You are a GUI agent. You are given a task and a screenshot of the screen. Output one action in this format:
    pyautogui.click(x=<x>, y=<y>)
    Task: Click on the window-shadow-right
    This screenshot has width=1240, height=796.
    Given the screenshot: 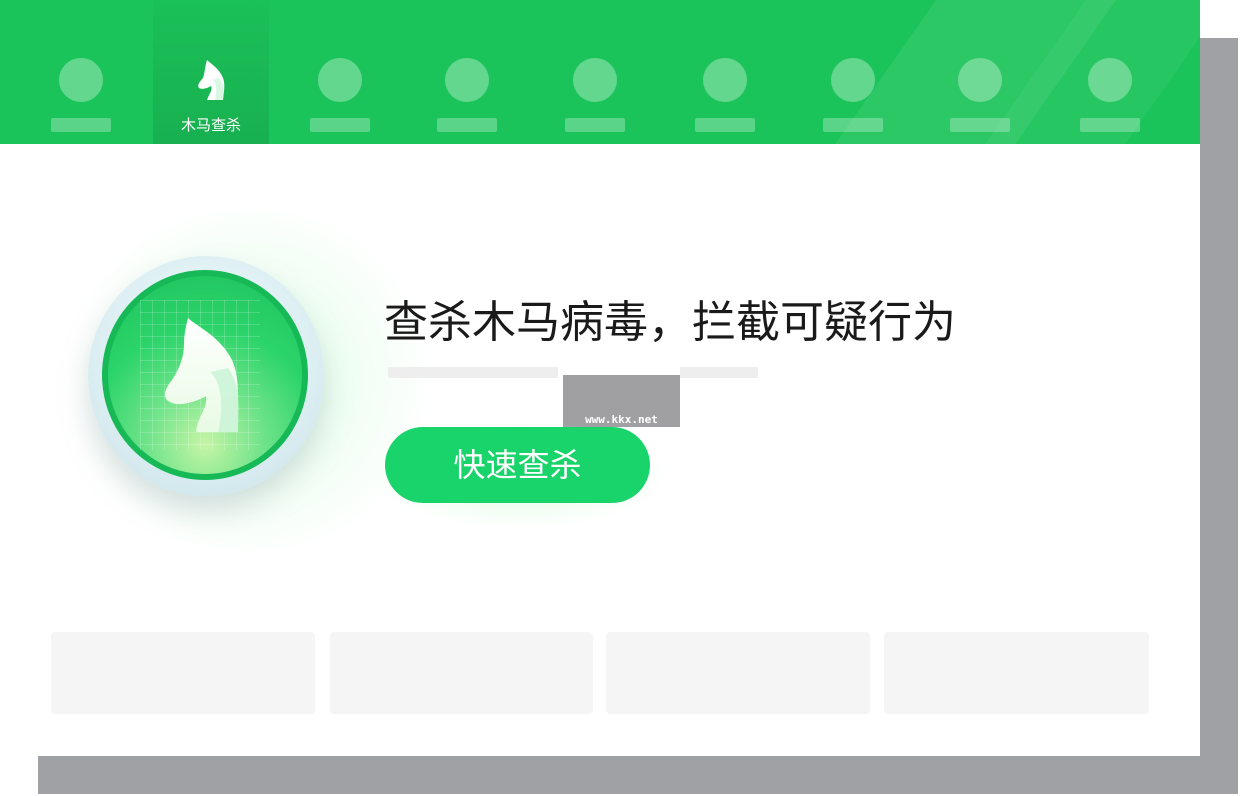 What is the action you would take?
    pyautogui.click(x=1219, y=416)
    